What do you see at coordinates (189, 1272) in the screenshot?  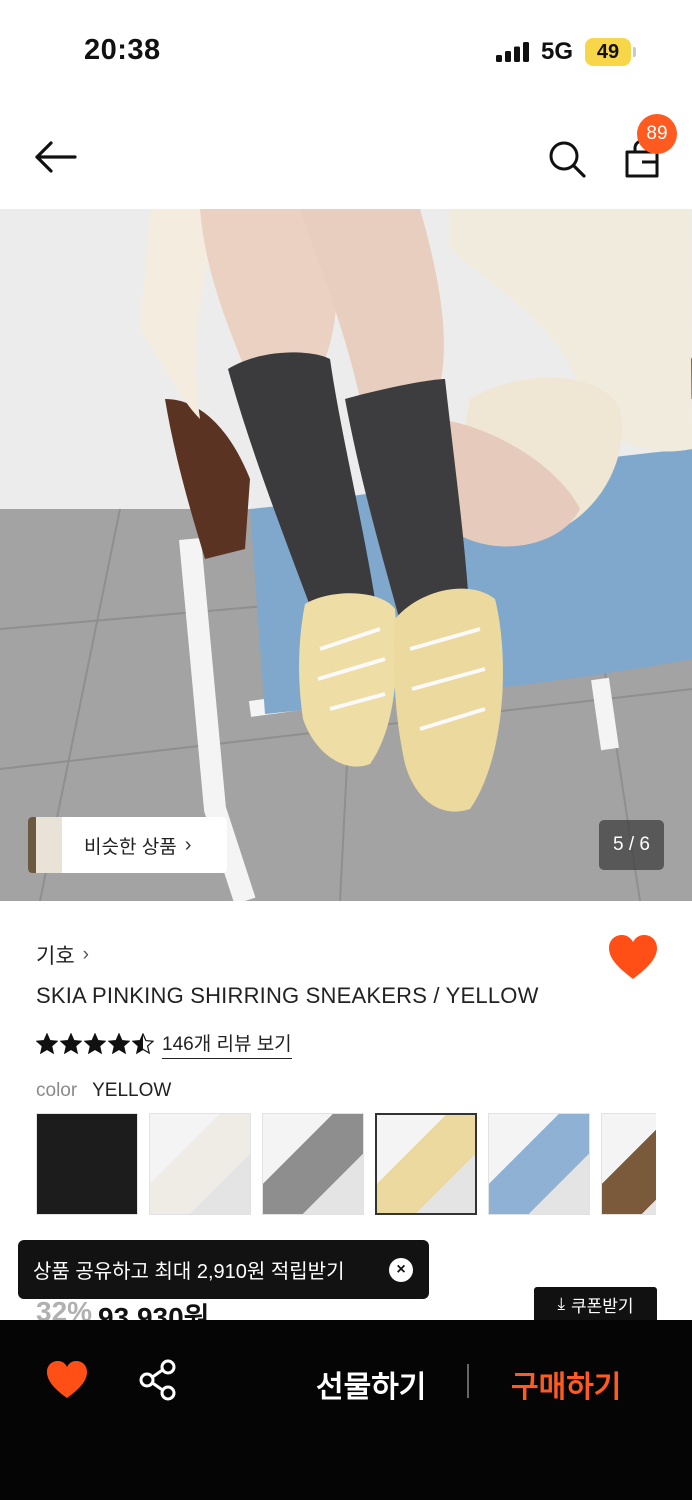 I see `toast-text: 상품 공유하고 최대 2,910원 적립받기` at bounding box center [189, 1272].